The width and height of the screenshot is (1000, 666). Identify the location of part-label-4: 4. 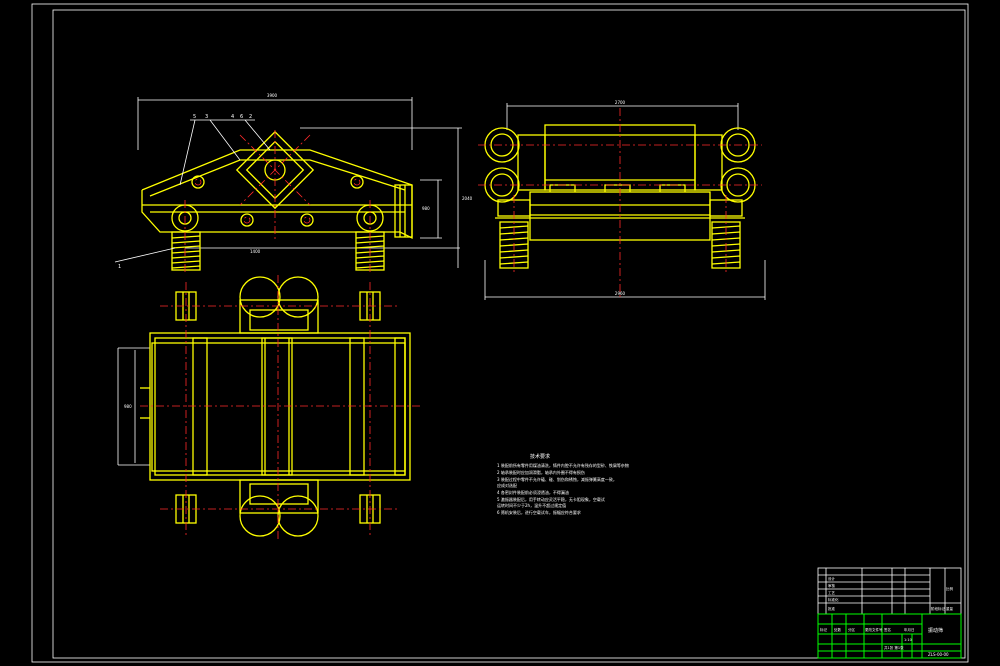
(232, 117).